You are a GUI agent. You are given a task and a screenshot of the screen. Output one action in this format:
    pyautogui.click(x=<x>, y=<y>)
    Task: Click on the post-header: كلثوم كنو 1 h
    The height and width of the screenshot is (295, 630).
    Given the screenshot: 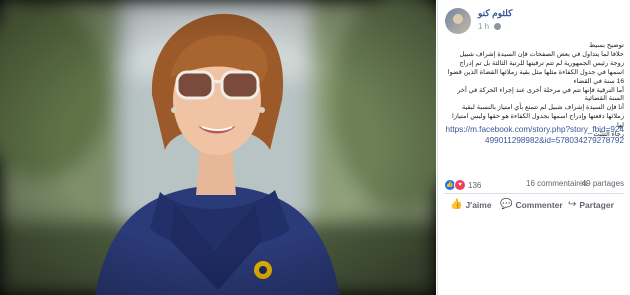 What is the action you would take?
    pyautogui.click(x=534, y=20)
    